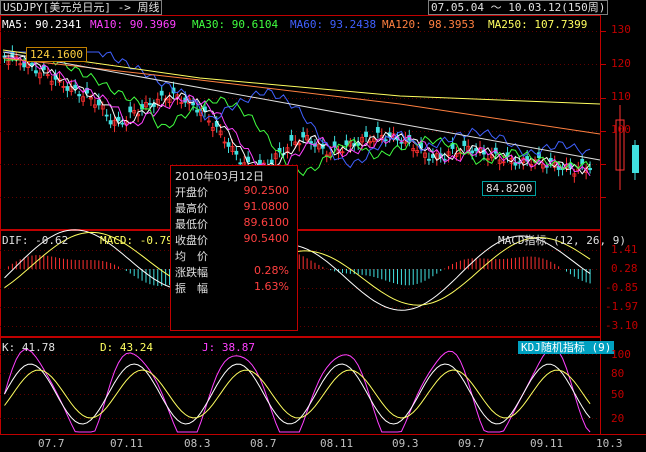 Image resolution: width=646 pixels, height=452 pixels. I want to click on macd-tick-4: -1.97, so click(622, 306).